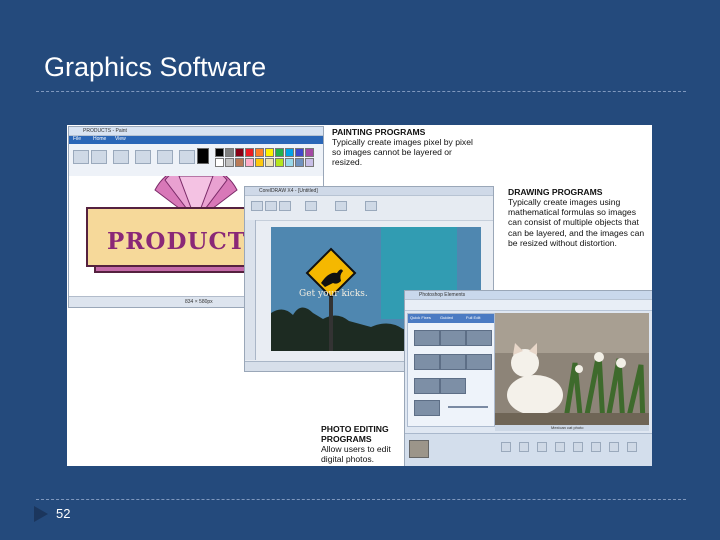 The image size is (720, 540). Describe the element at coordinates (81, 157) in the screenshot. I see `paste-tool` at that location.